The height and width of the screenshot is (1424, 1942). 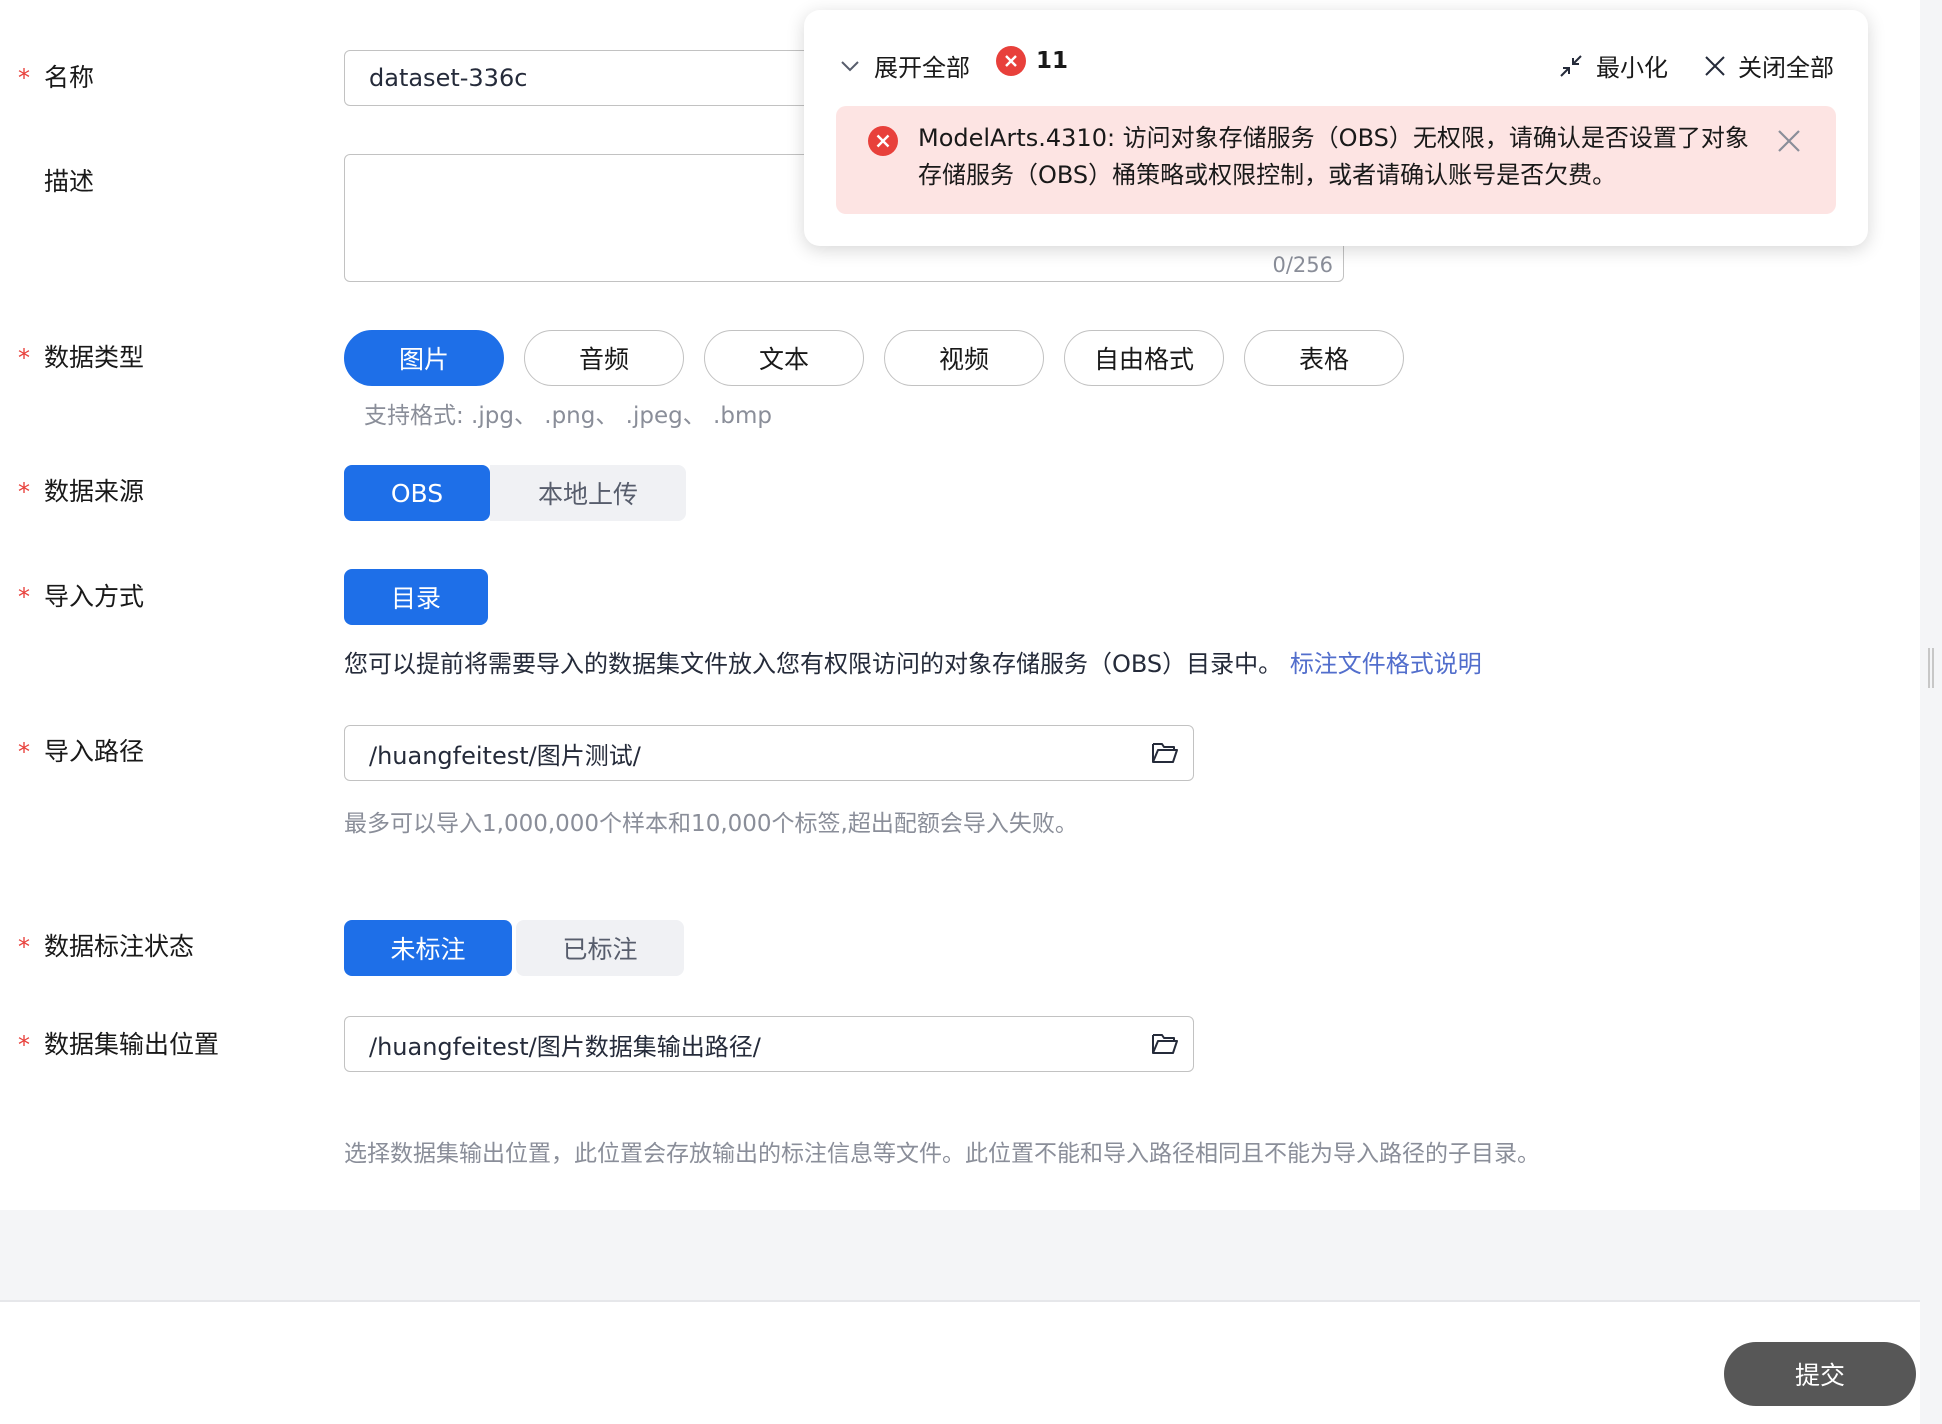 I want to click on import-path-value: /huangfeitest/图片测试/, so click(x=505, y=755).